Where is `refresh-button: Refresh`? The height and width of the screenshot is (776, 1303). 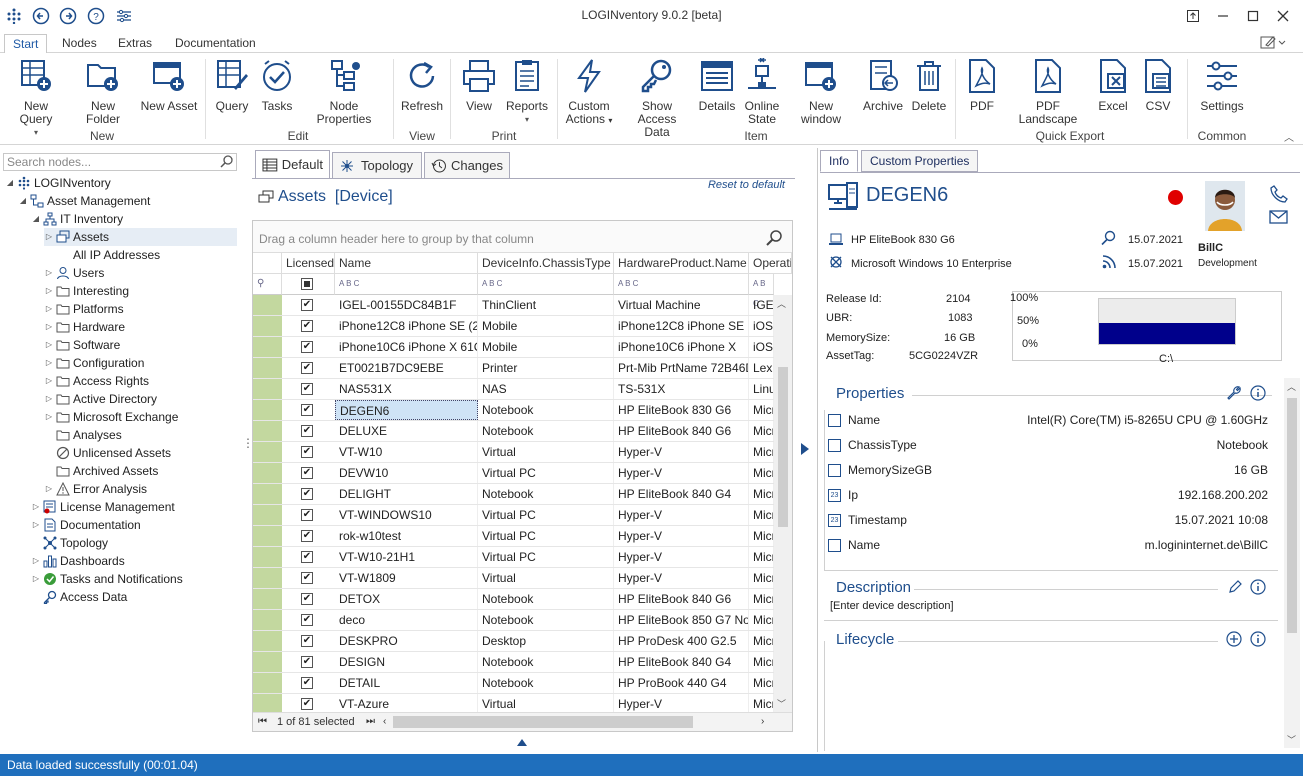 refresh-button: Refresh is located at coordinates (422, 85).